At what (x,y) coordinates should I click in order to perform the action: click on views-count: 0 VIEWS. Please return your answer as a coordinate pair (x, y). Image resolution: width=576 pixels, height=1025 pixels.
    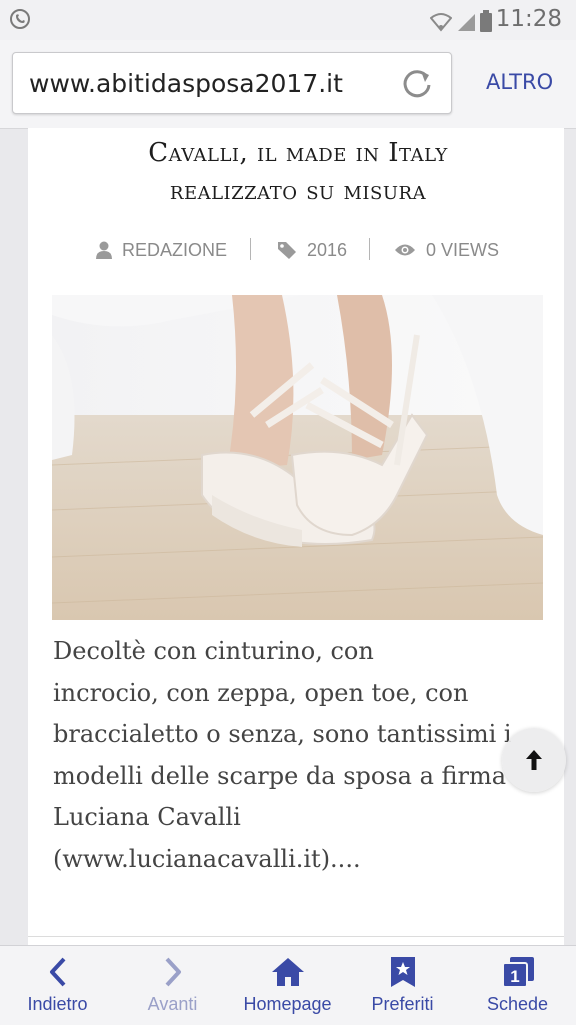
    Looking at the image, I should click on (463, 249).